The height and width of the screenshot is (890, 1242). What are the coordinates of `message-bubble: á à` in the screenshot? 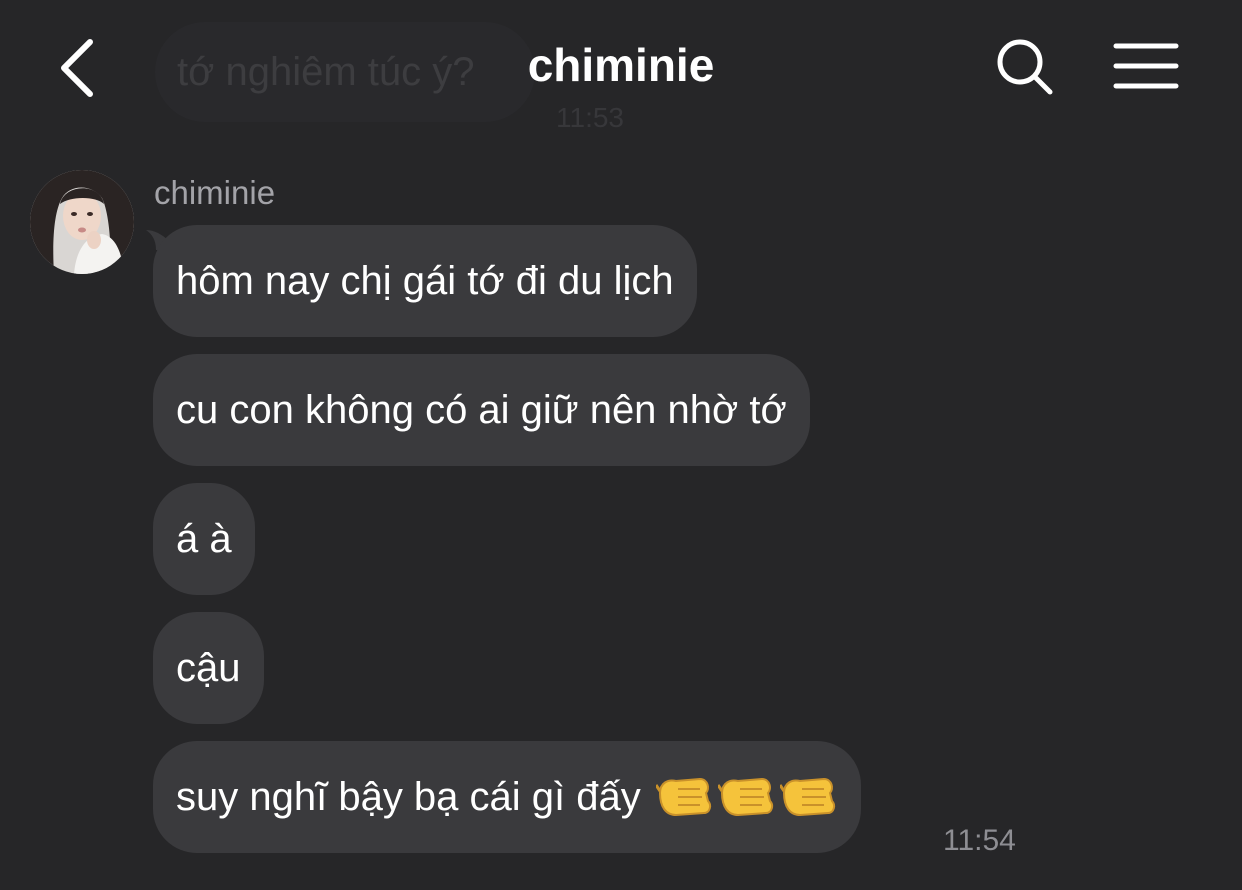 It's located at (204, 539).